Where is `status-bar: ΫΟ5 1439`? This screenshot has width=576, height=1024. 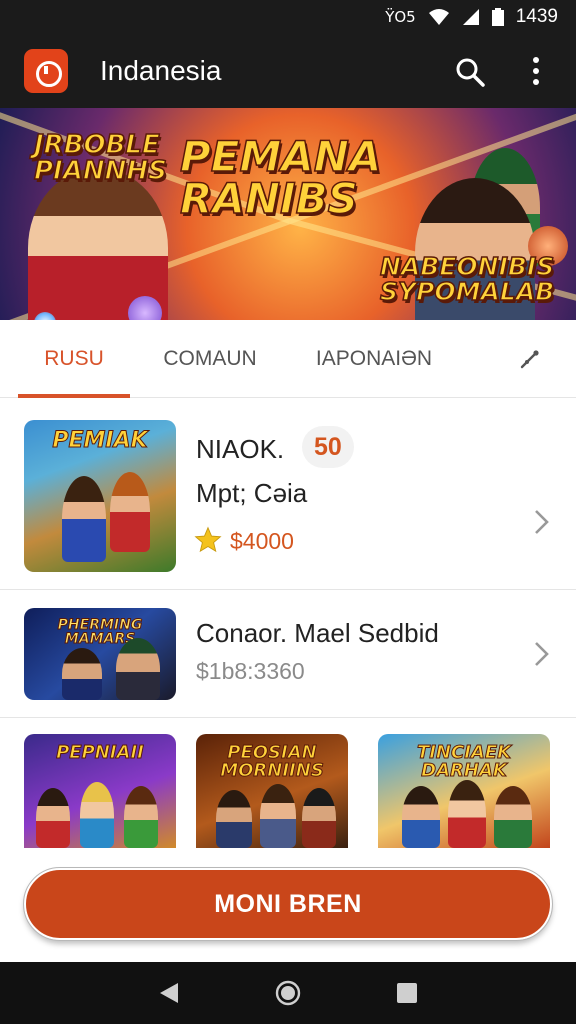
status-bar: ΫΟ5 1439 is located at coordinates (288, 17).